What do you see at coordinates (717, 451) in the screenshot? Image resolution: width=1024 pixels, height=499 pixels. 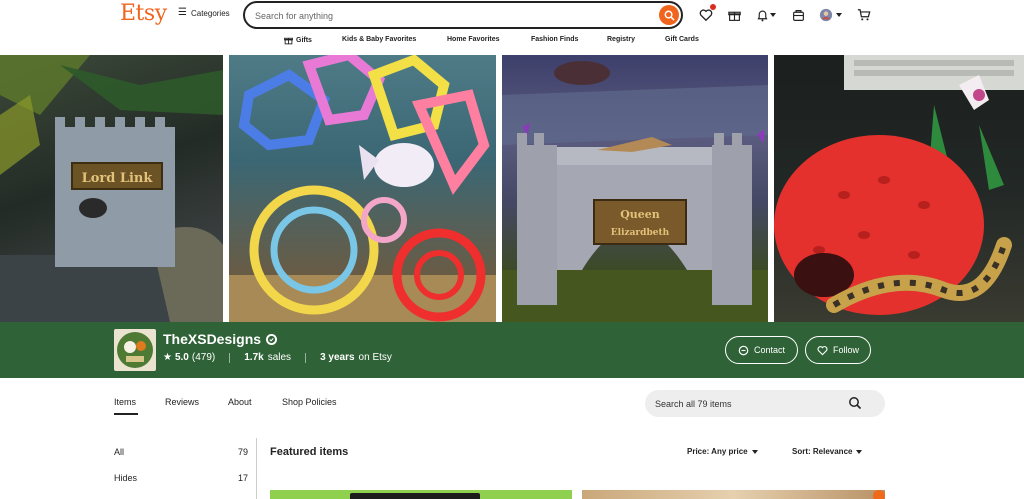 I see `price-filter-label: Price: Any price` at bounding box center [717, 451].